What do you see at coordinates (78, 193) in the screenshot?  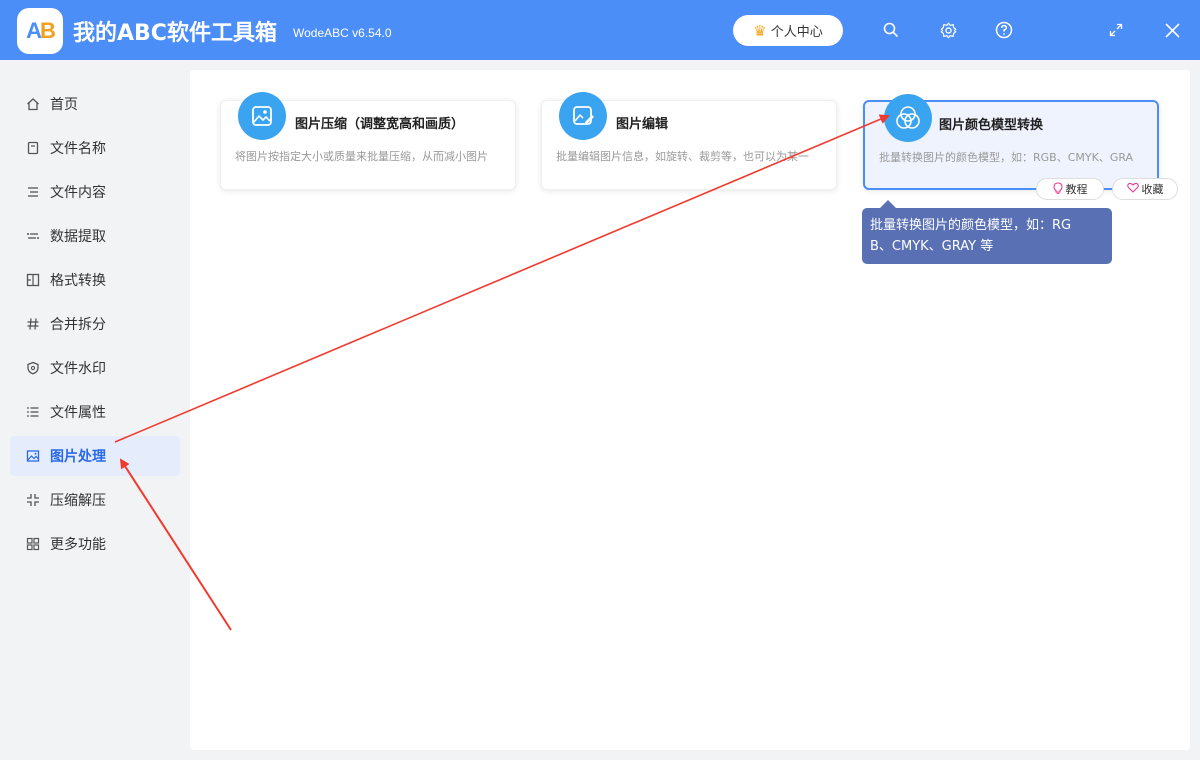 I see `sidebar-item-label: 文件内容` at bounding box center [78, 193].